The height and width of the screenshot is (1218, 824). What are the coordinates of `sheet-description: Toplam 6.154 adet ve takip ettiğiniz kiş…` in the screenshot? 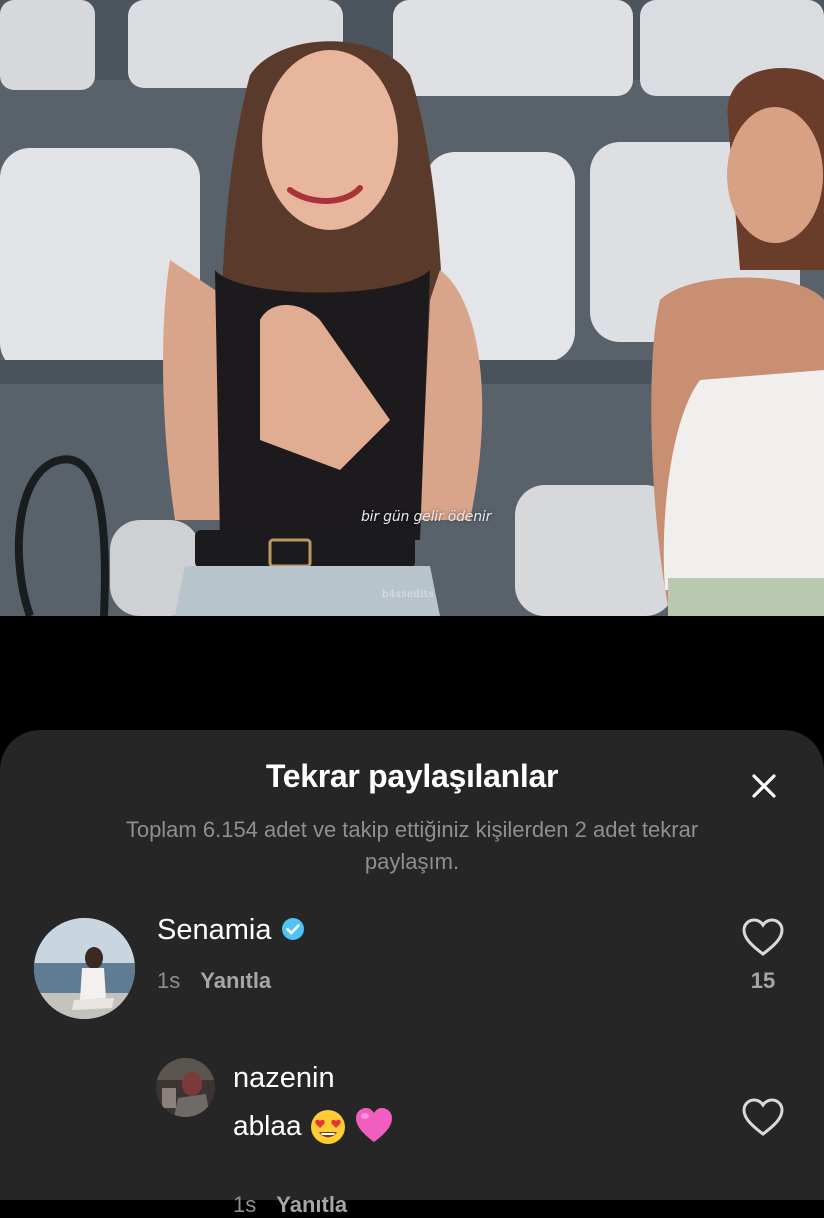 It's located at (412, 845).